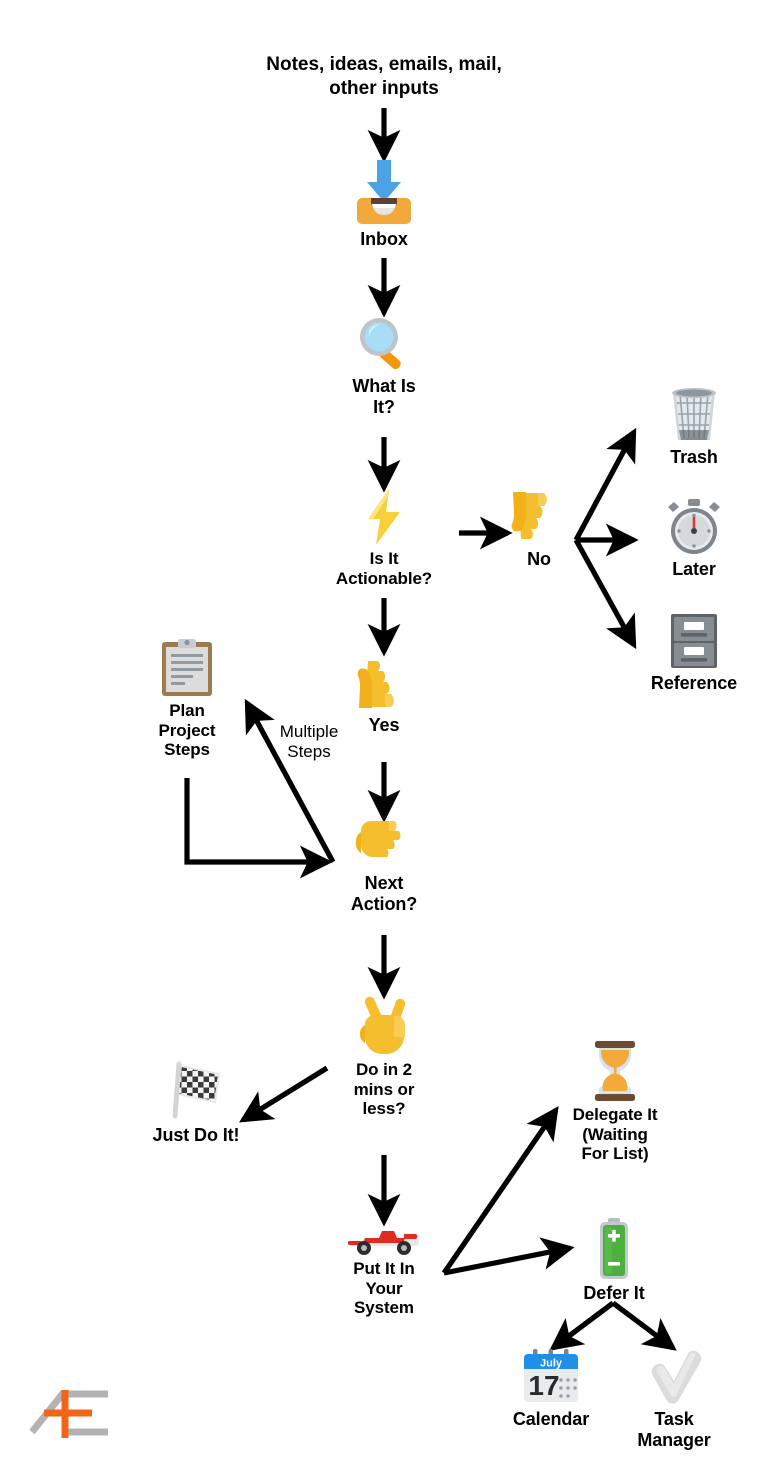 The image size is (768, 1475). I want to click on victory-hand-icon, so click(384, 1026).